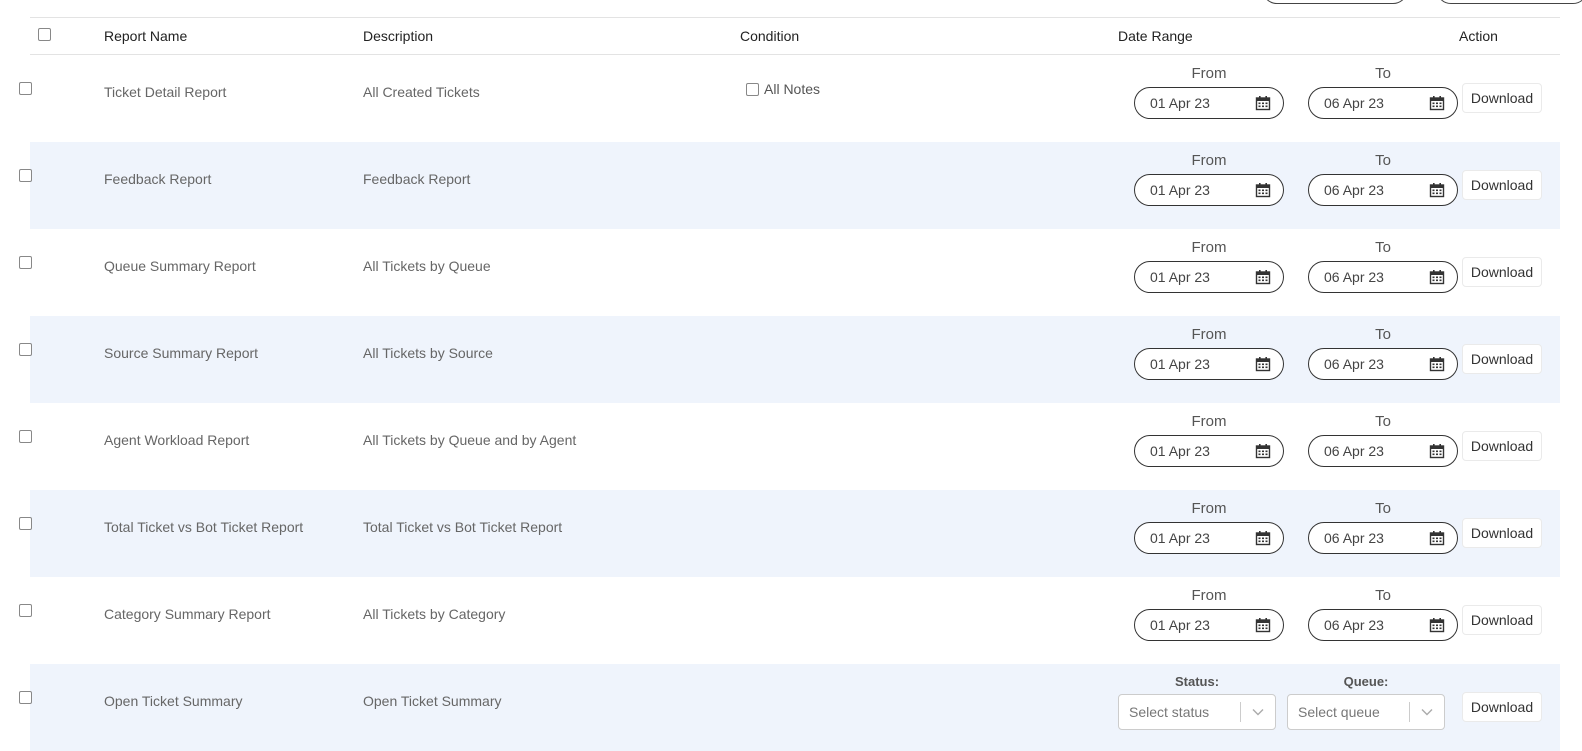  What do you see at coordinates (1335, 2) in the screenshot?
I see `top-filter-pill` at bounding box center [1335, 2].